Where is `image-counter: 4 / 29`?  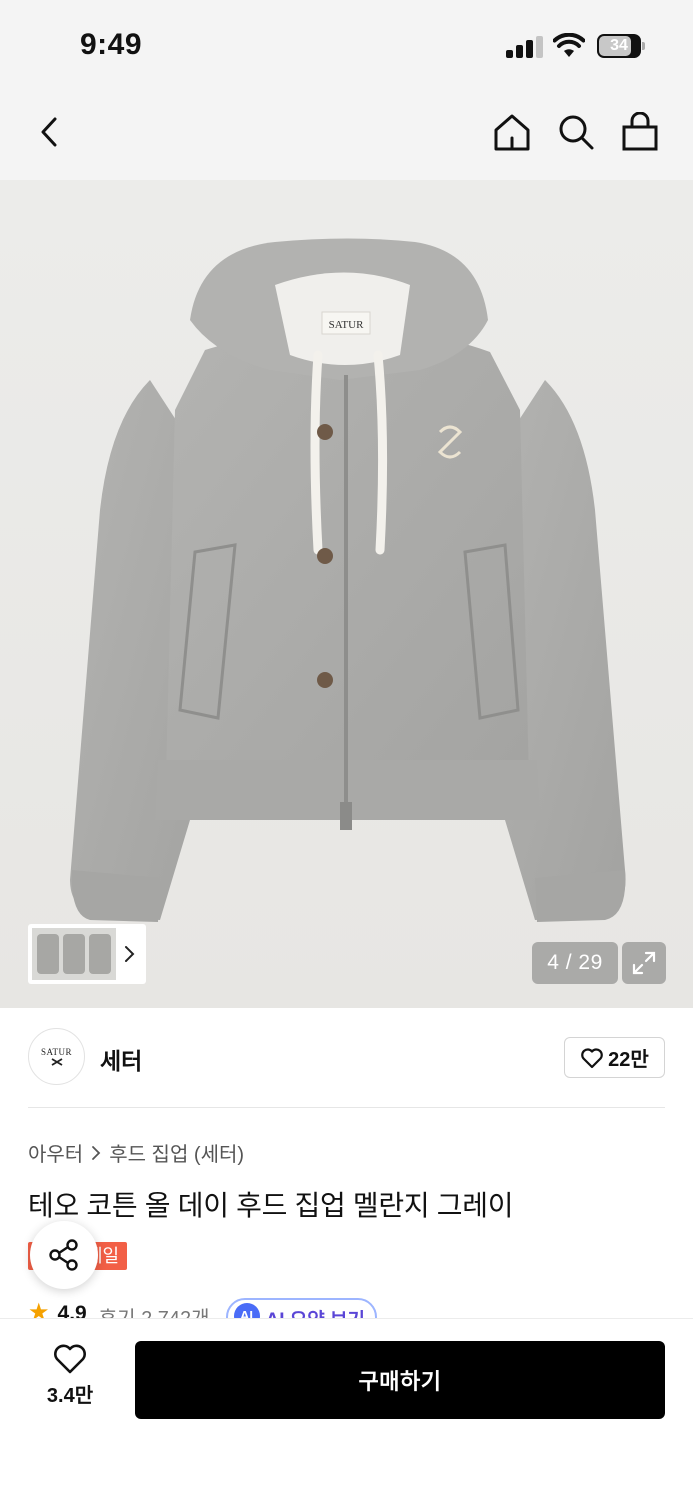 image-counter: 4 / 29 is located at coordinates (575, 963).